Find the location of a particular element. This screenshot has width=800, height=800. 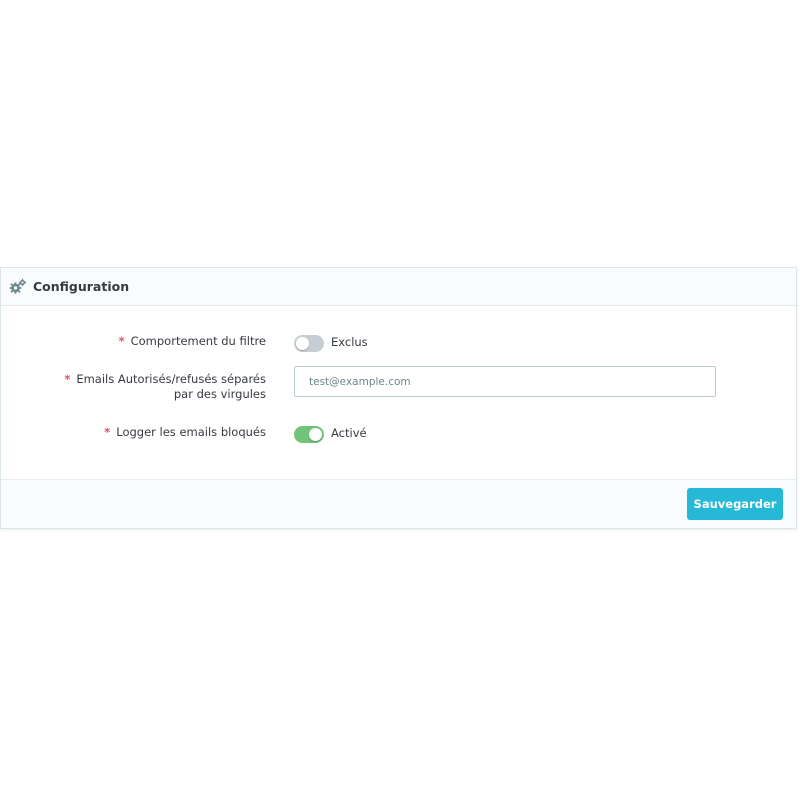

emails-input is located at coordinates (505, 381).